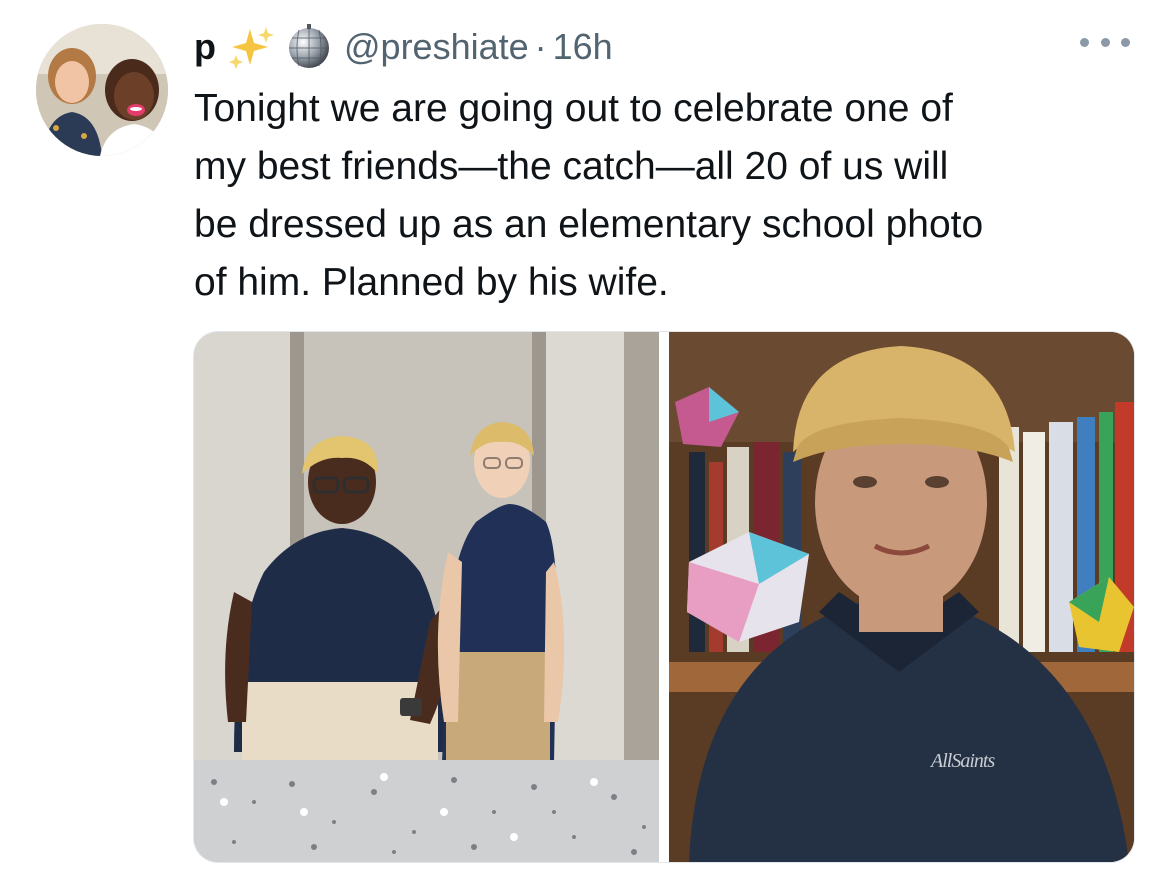  What do you see at coordinates (436, 47) in the screenshot?
I see `user-handle: @preshiate` at bounding box center [436, 47].